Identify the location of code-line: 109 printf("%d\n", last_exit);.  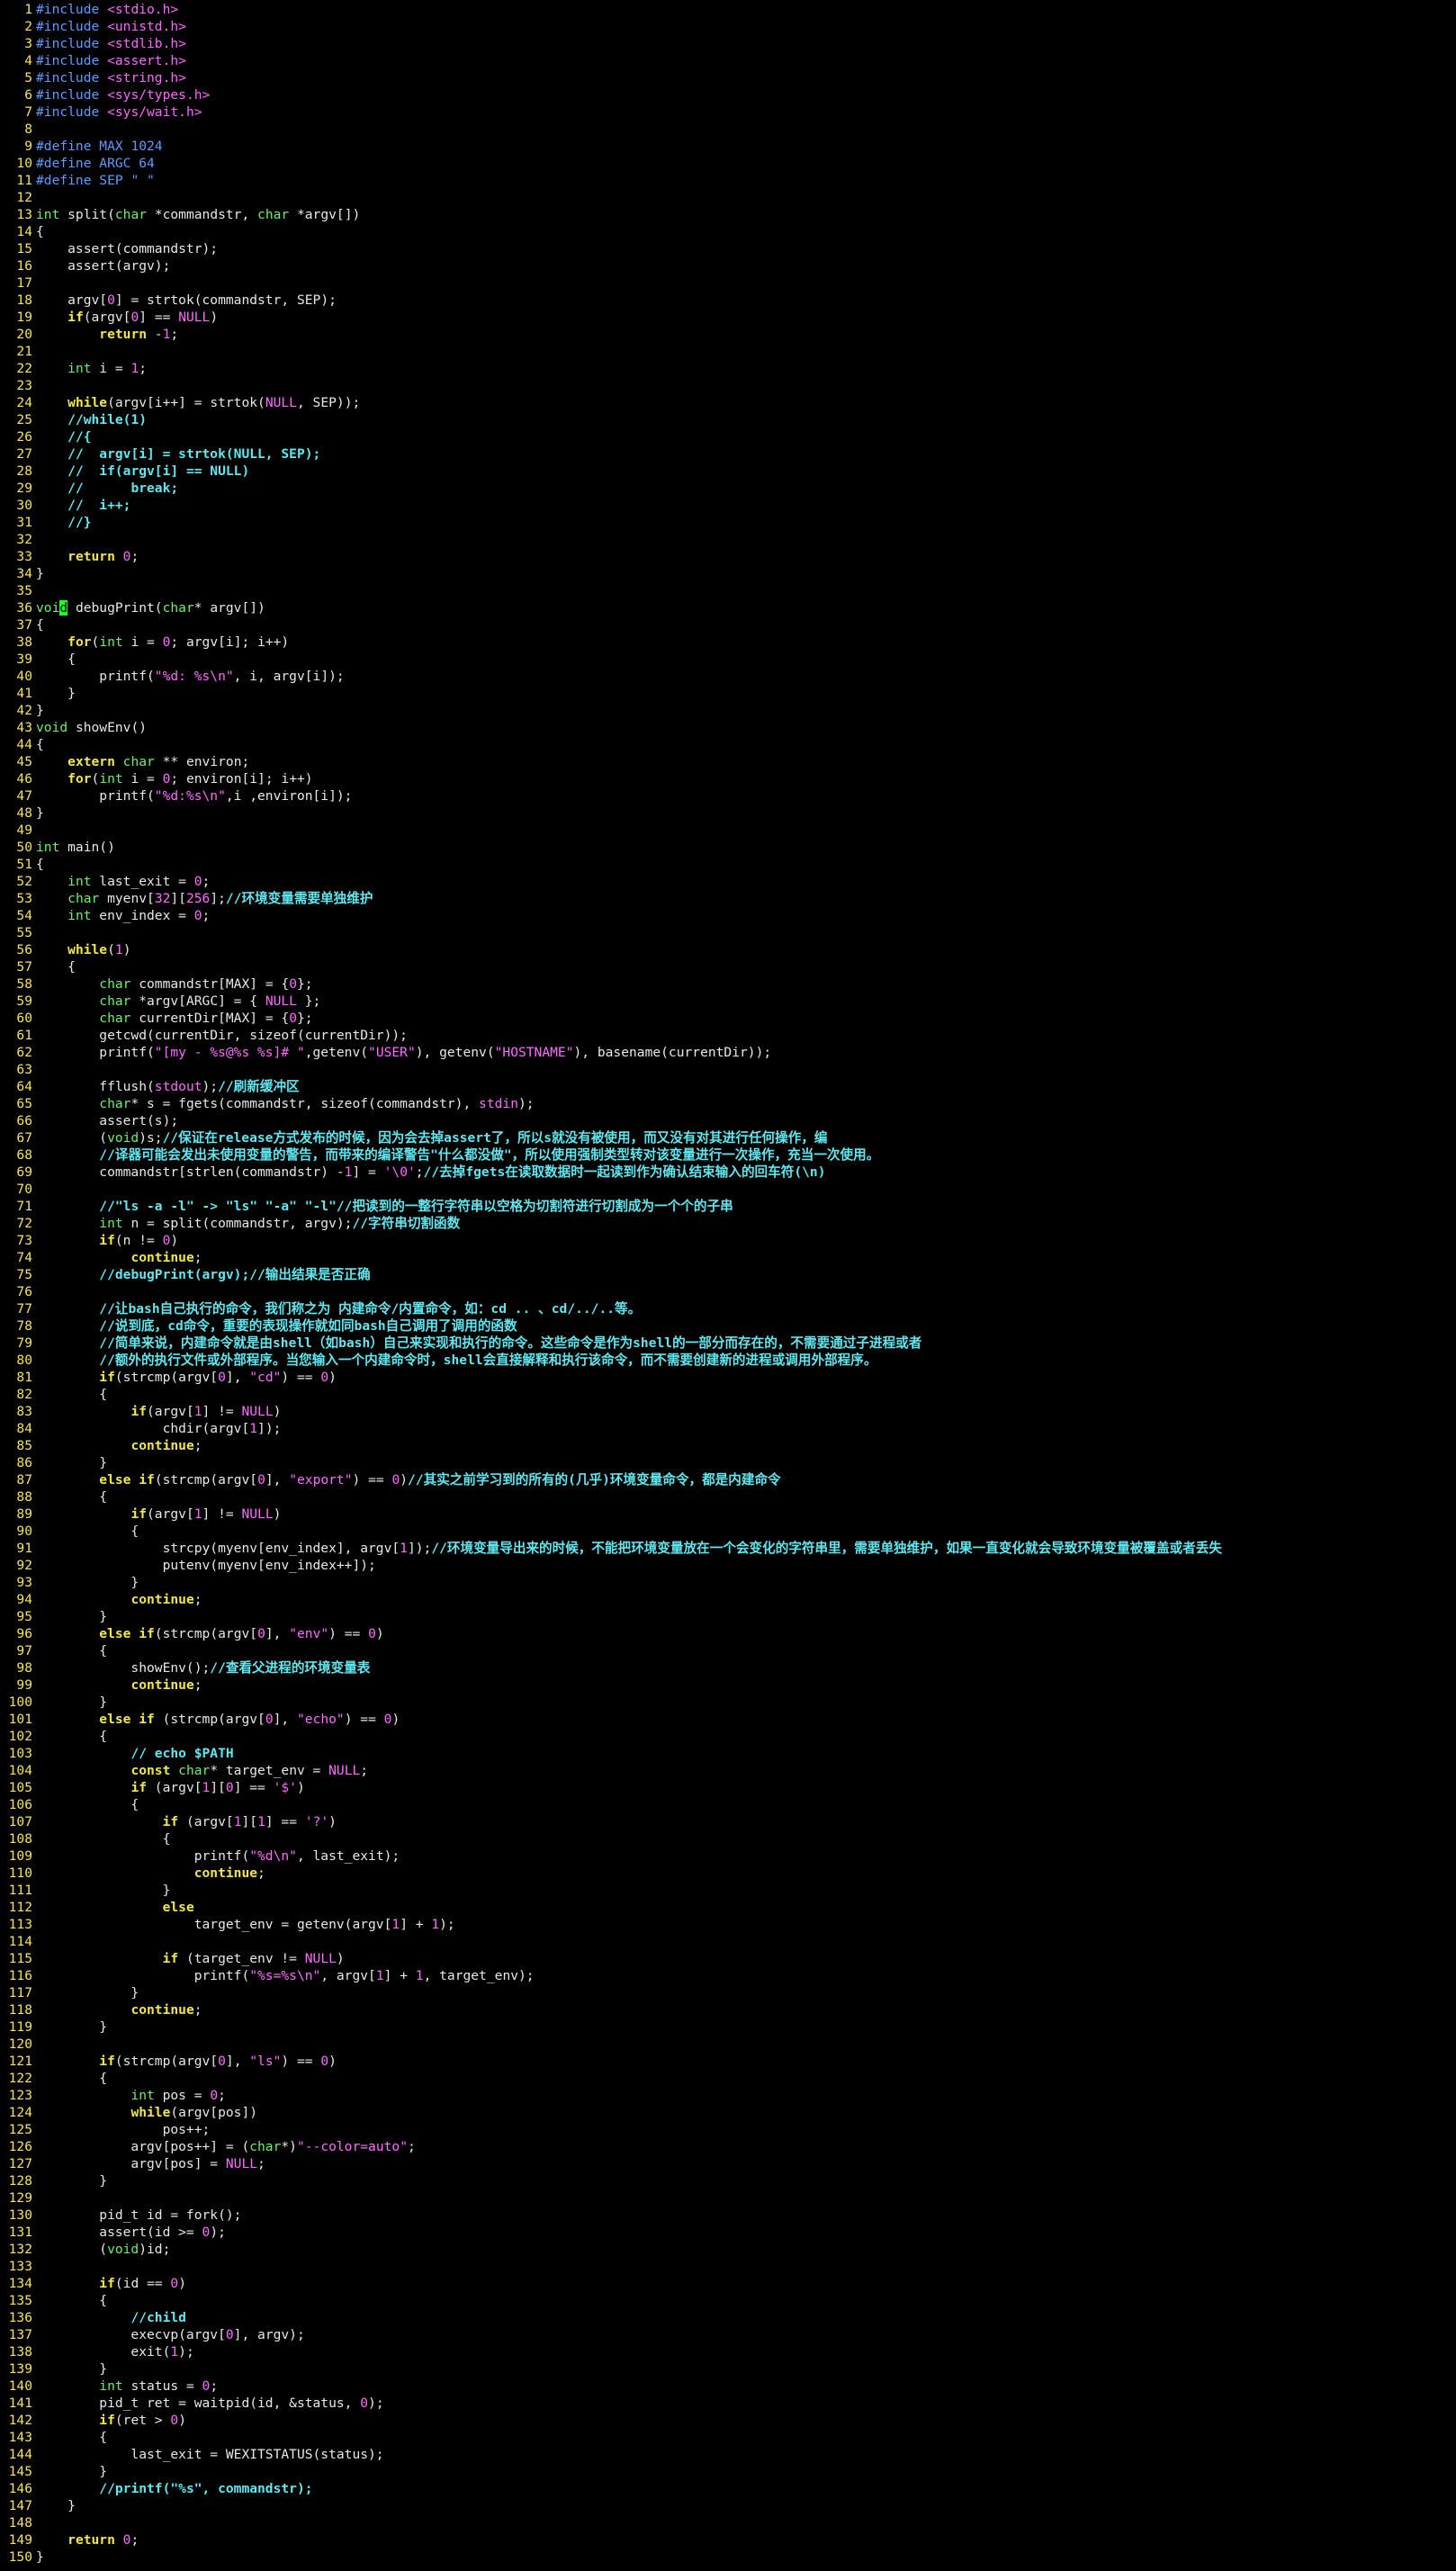
(728, 1856).